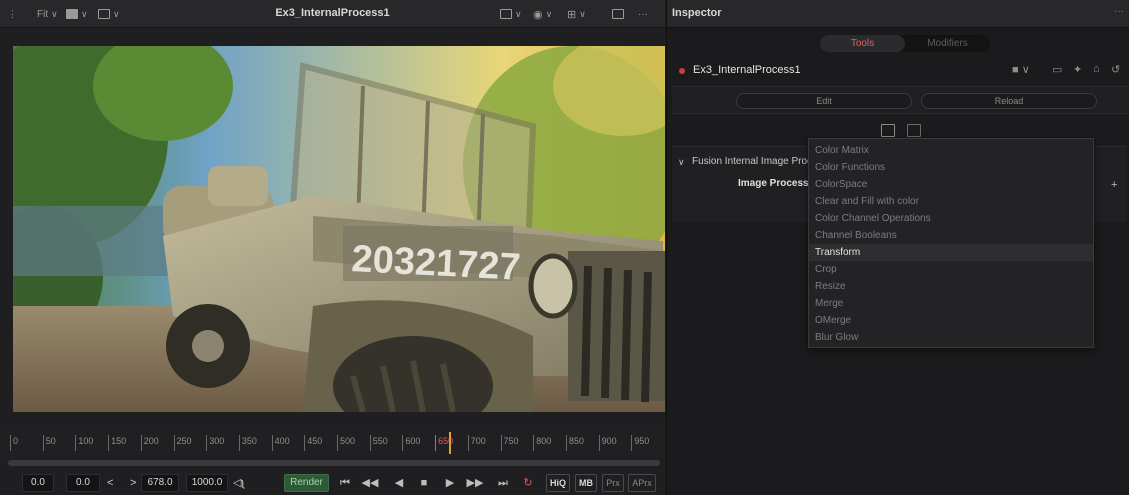 This screenshot has width=1129, height=495. Describe the element at coordinates (951, 320) in the screenshot. I see `dropdown-item: OMerge` at that location.